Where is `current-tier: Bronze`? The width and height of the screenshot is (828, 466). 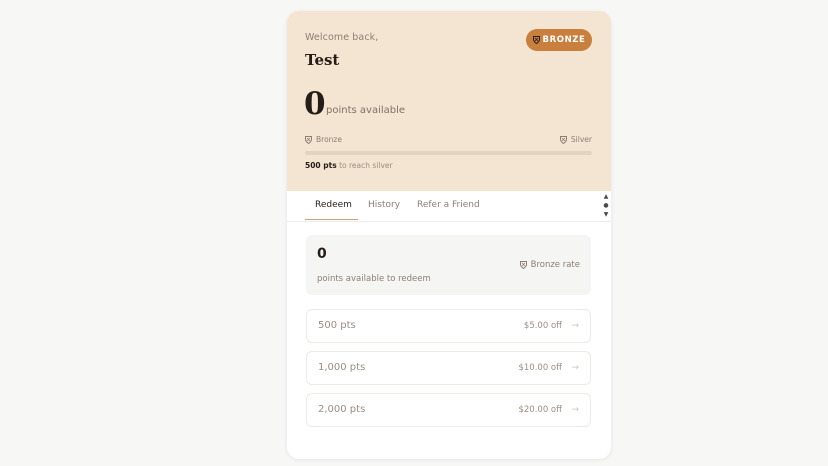 current-tier: Bronze is located at coordinates (323, 139).